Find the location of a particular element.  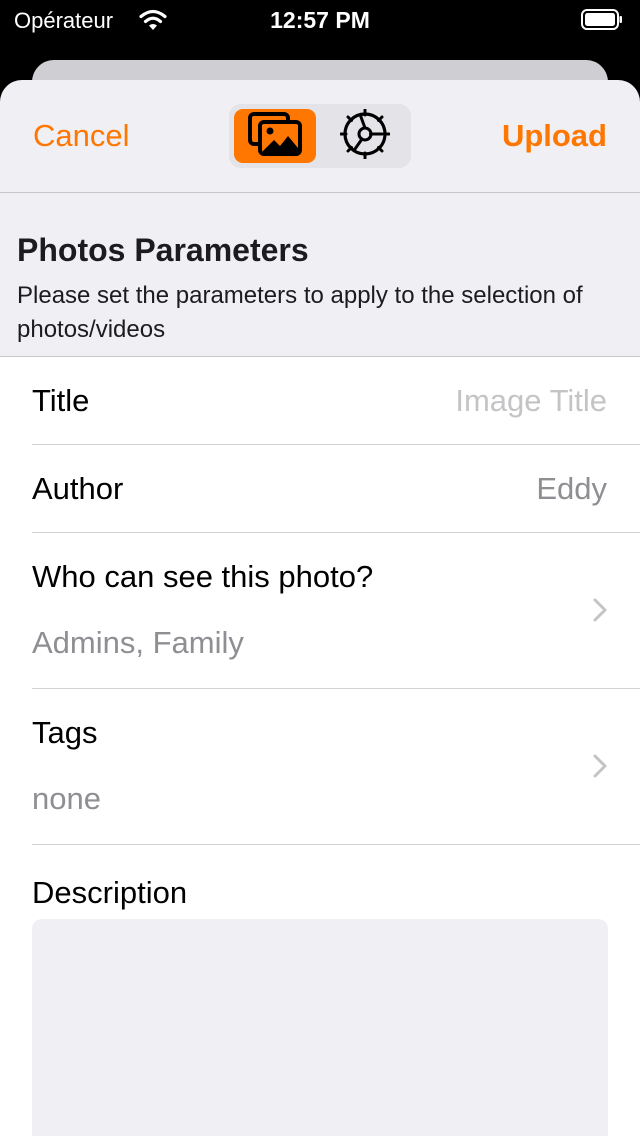

upload-button: Upload is located at coordinates (554, 136).